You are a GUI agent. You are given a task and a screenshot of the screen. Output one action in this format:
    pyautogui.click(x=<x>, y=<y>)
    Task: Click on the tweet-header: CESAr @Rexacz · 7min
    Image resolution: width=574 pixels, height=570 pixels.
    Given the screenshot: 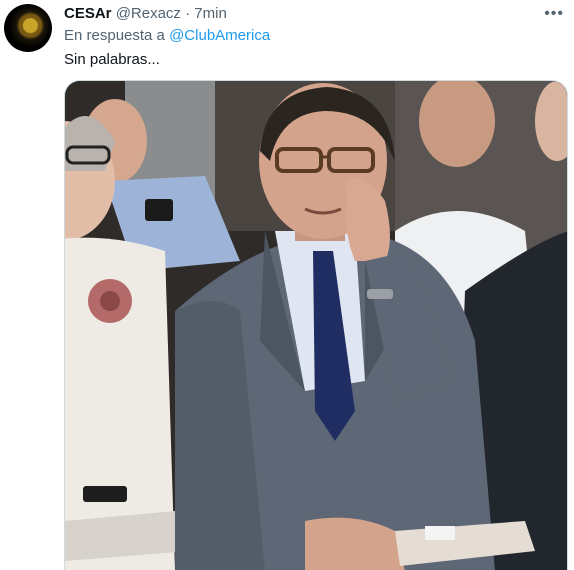 What is the action you would take?
    pyautogui.click(x=145, y=14)
    